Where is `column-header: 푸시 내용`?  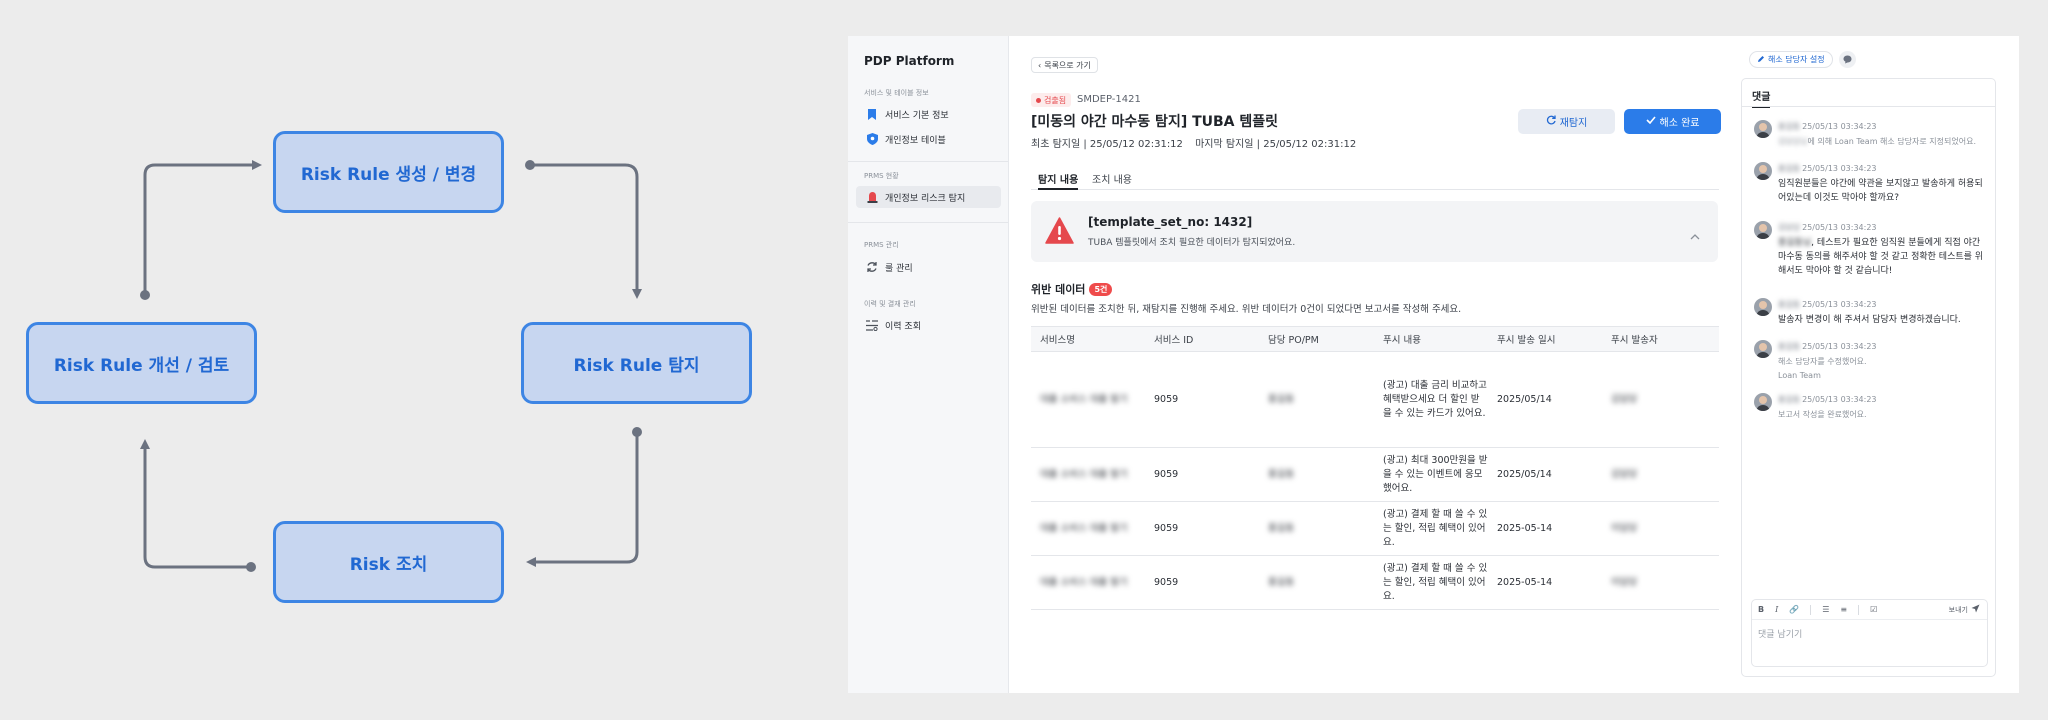 column-header: 푸시 내용 is located at coordinates (1431, 339).